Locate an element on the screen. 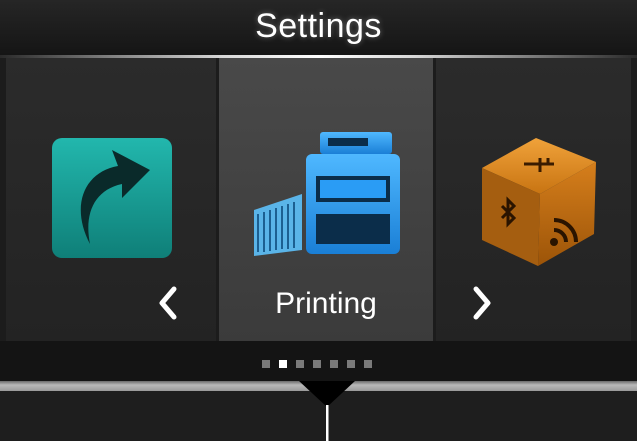 The width and height of the screenshot is (637, 441). printer-icon is located at coordinates (327, 194).